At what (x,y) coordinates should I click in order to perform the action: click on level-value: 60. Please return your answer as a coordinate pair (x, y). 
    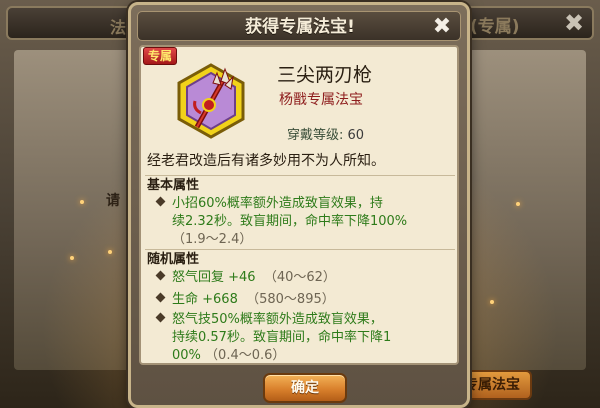
    Looking at the image, I should click on (356, 135).